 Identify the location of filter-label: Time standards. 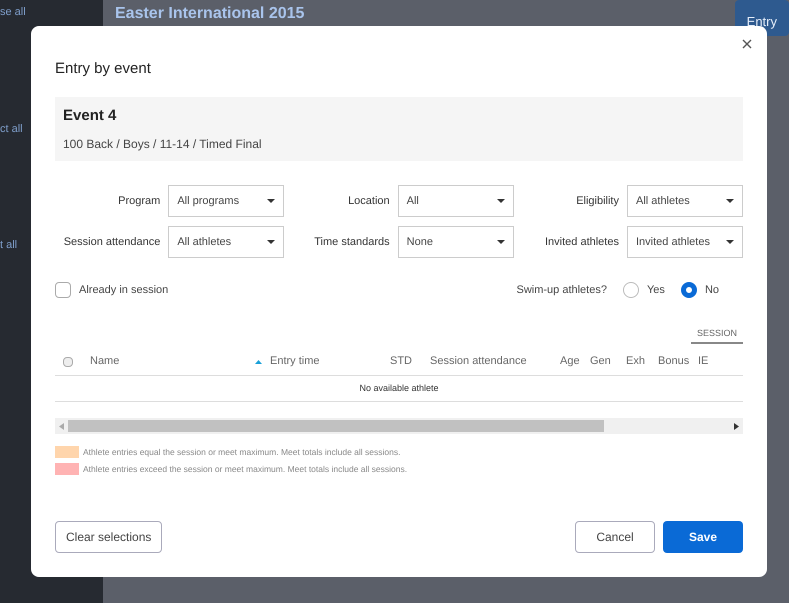
(351, 242).